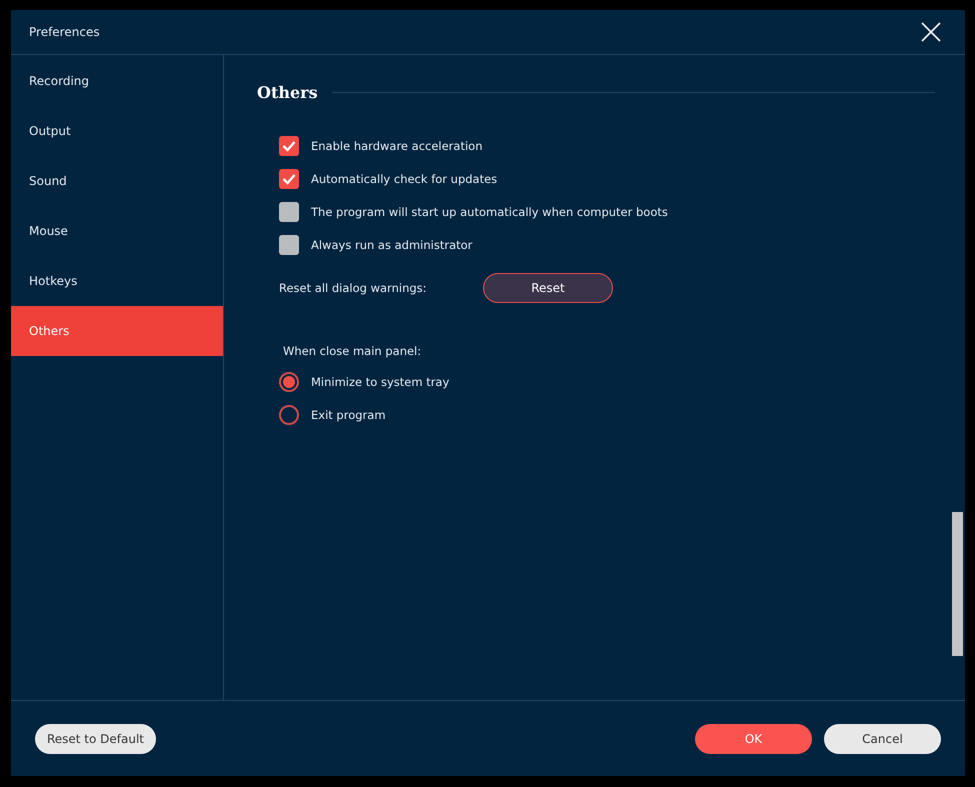 This screenshot has width=975, height=787. I want to click on sidebar-item: Others, so click(117, 331).